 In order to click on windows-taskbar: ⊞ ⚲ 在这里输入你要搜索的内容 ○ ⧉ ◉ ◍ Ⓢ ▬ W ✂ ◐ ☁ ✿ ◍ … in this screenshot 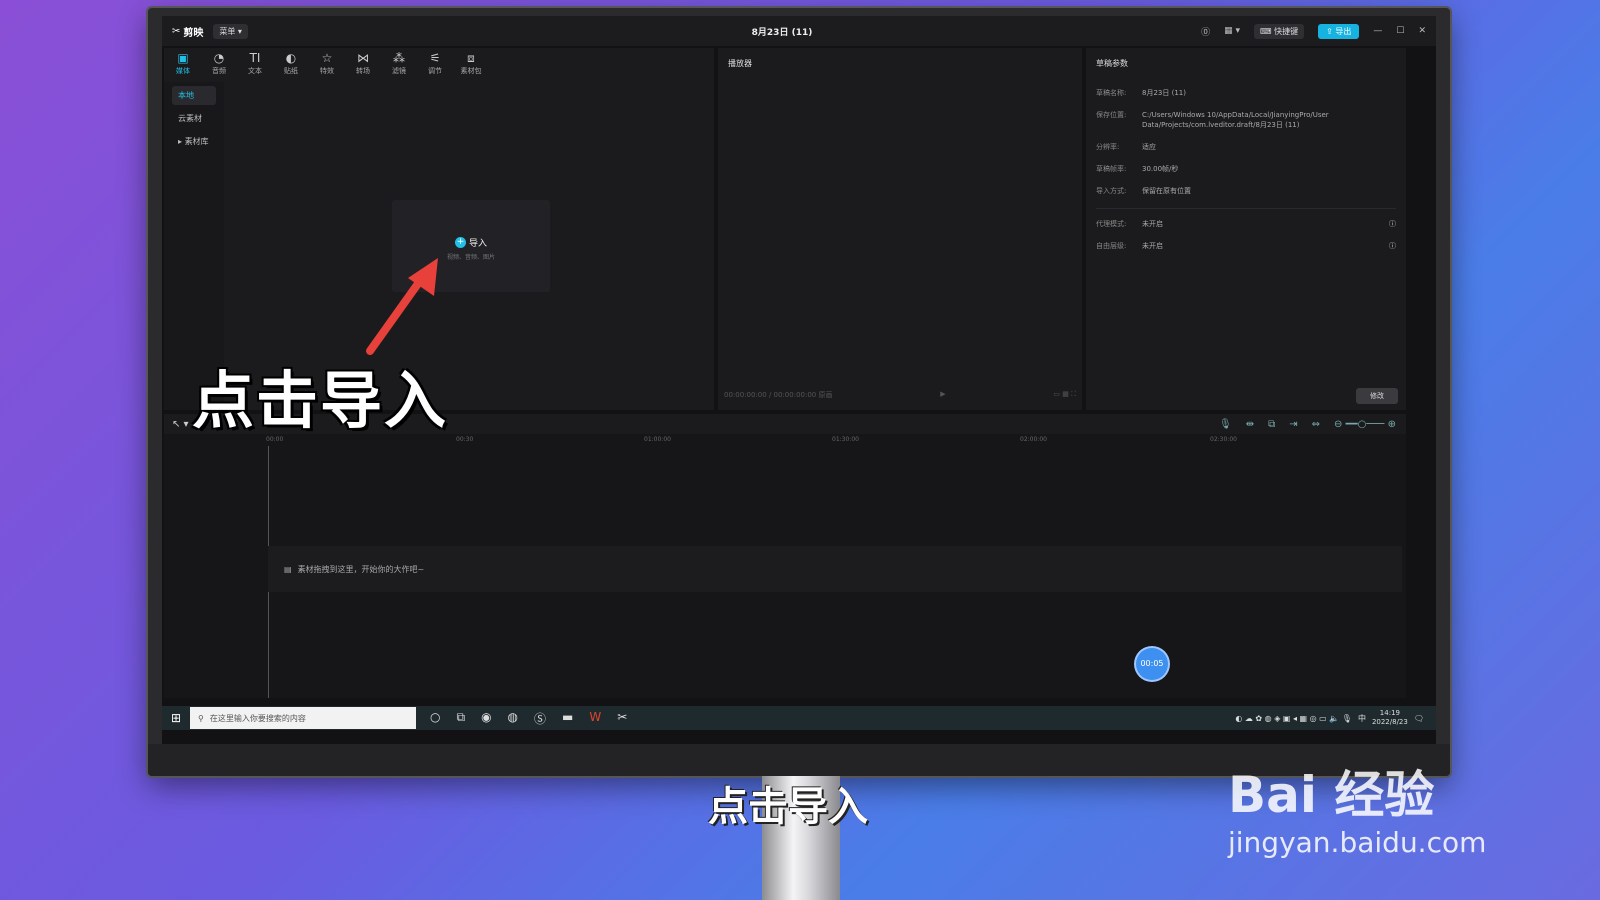, I will do `click(799, 718)`.